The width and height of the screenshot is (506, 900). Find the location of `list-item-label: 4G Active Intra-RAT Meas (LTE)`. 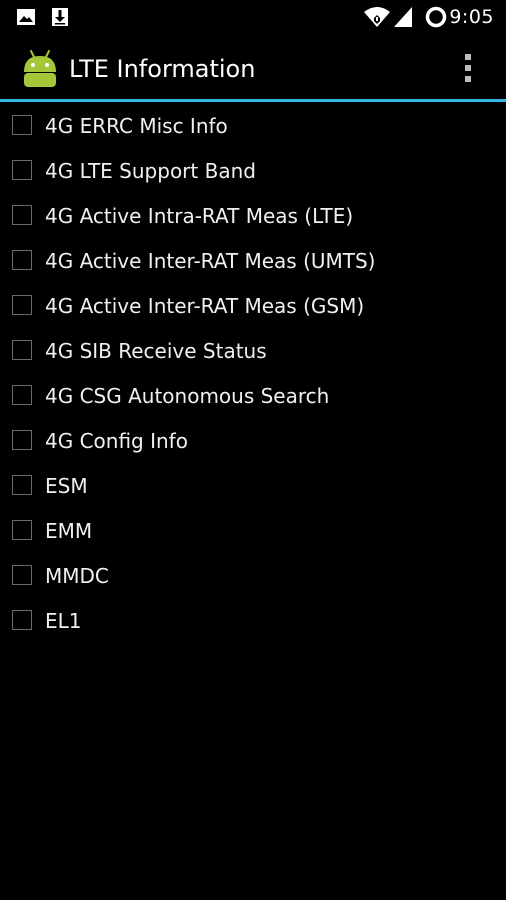

list-item-label: 4G Active Intra-RAT Meas (LTE) is located at coordinates (199, 216).